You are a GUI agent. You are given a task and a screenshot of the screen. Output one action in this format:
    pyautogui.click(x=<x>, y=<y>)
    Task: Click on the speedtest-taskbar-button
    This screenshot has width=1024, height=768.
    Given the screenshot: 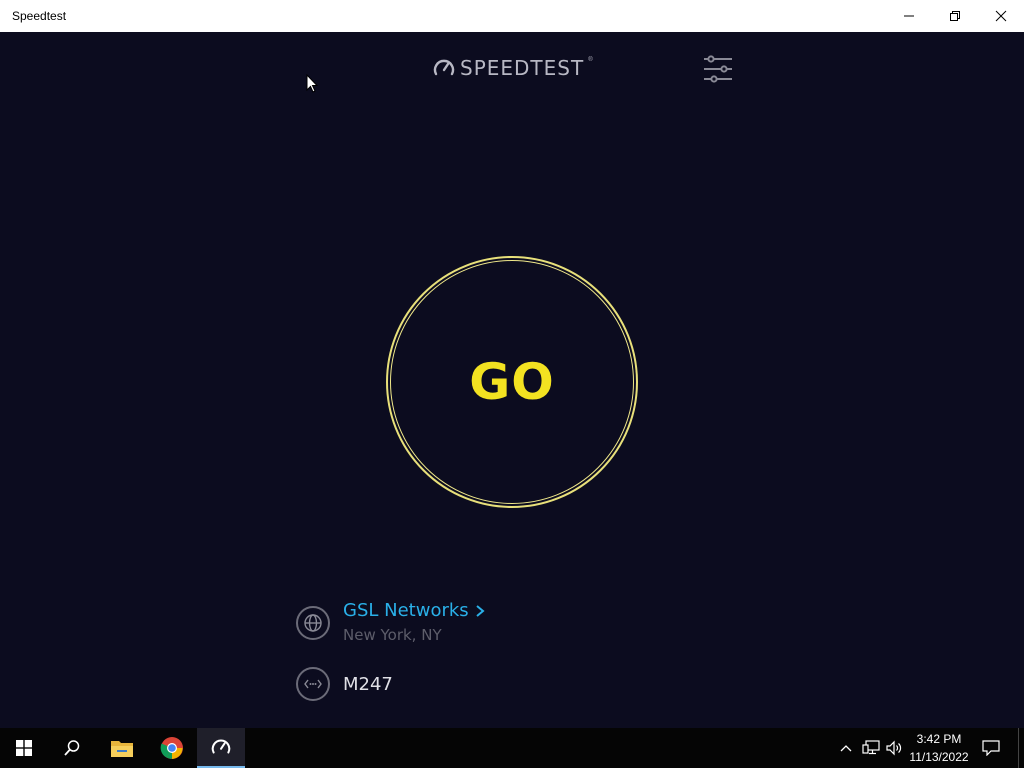 What is the action you would take?
    pyautogui.click(x=221, y=748)
    